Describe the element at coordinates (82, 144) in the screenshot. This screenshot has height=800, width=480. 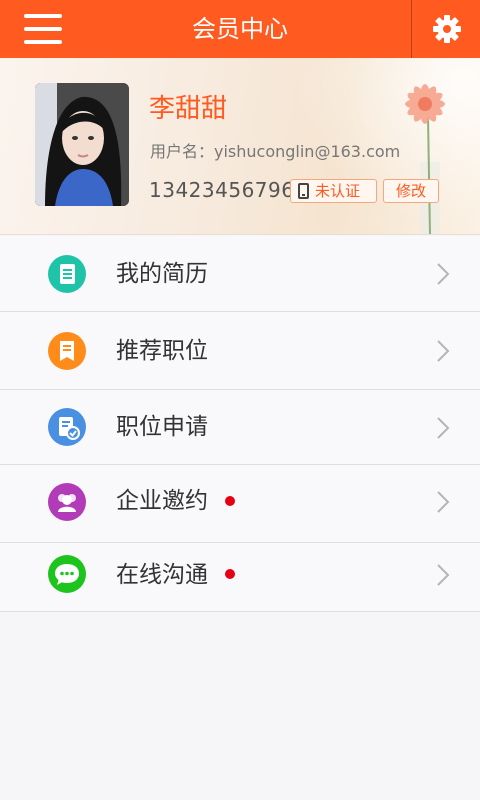
I see `avatar` at that location.